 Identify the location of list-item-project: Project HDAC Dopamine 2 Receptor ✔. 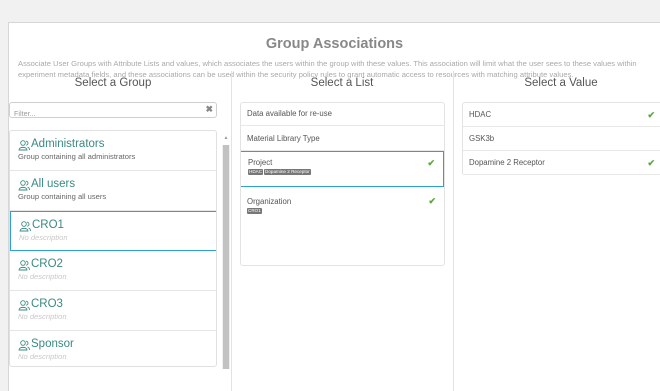
(342, 169).